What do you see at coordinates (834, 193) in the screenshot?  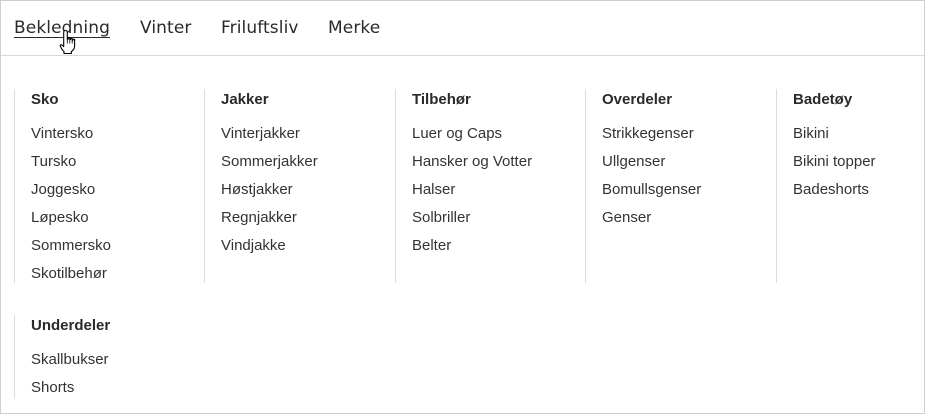 I see `menu-link: Badeshorts` at bounding box center [834, 193].